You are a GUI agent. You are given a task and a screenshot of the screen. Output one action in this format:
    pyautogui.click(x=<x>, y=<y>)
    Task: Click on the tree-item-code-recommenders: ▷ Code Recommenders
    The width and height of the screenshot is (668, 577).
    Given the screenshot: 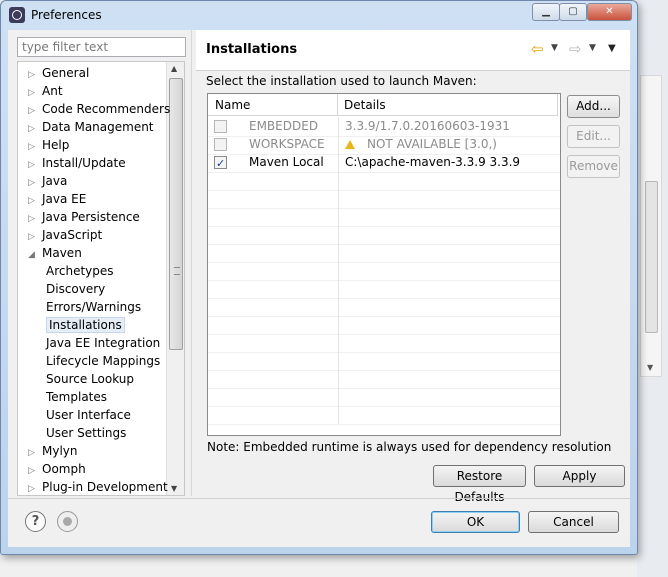 What is the action you would take?
    pyautogui.click(x=99, y=109)
    